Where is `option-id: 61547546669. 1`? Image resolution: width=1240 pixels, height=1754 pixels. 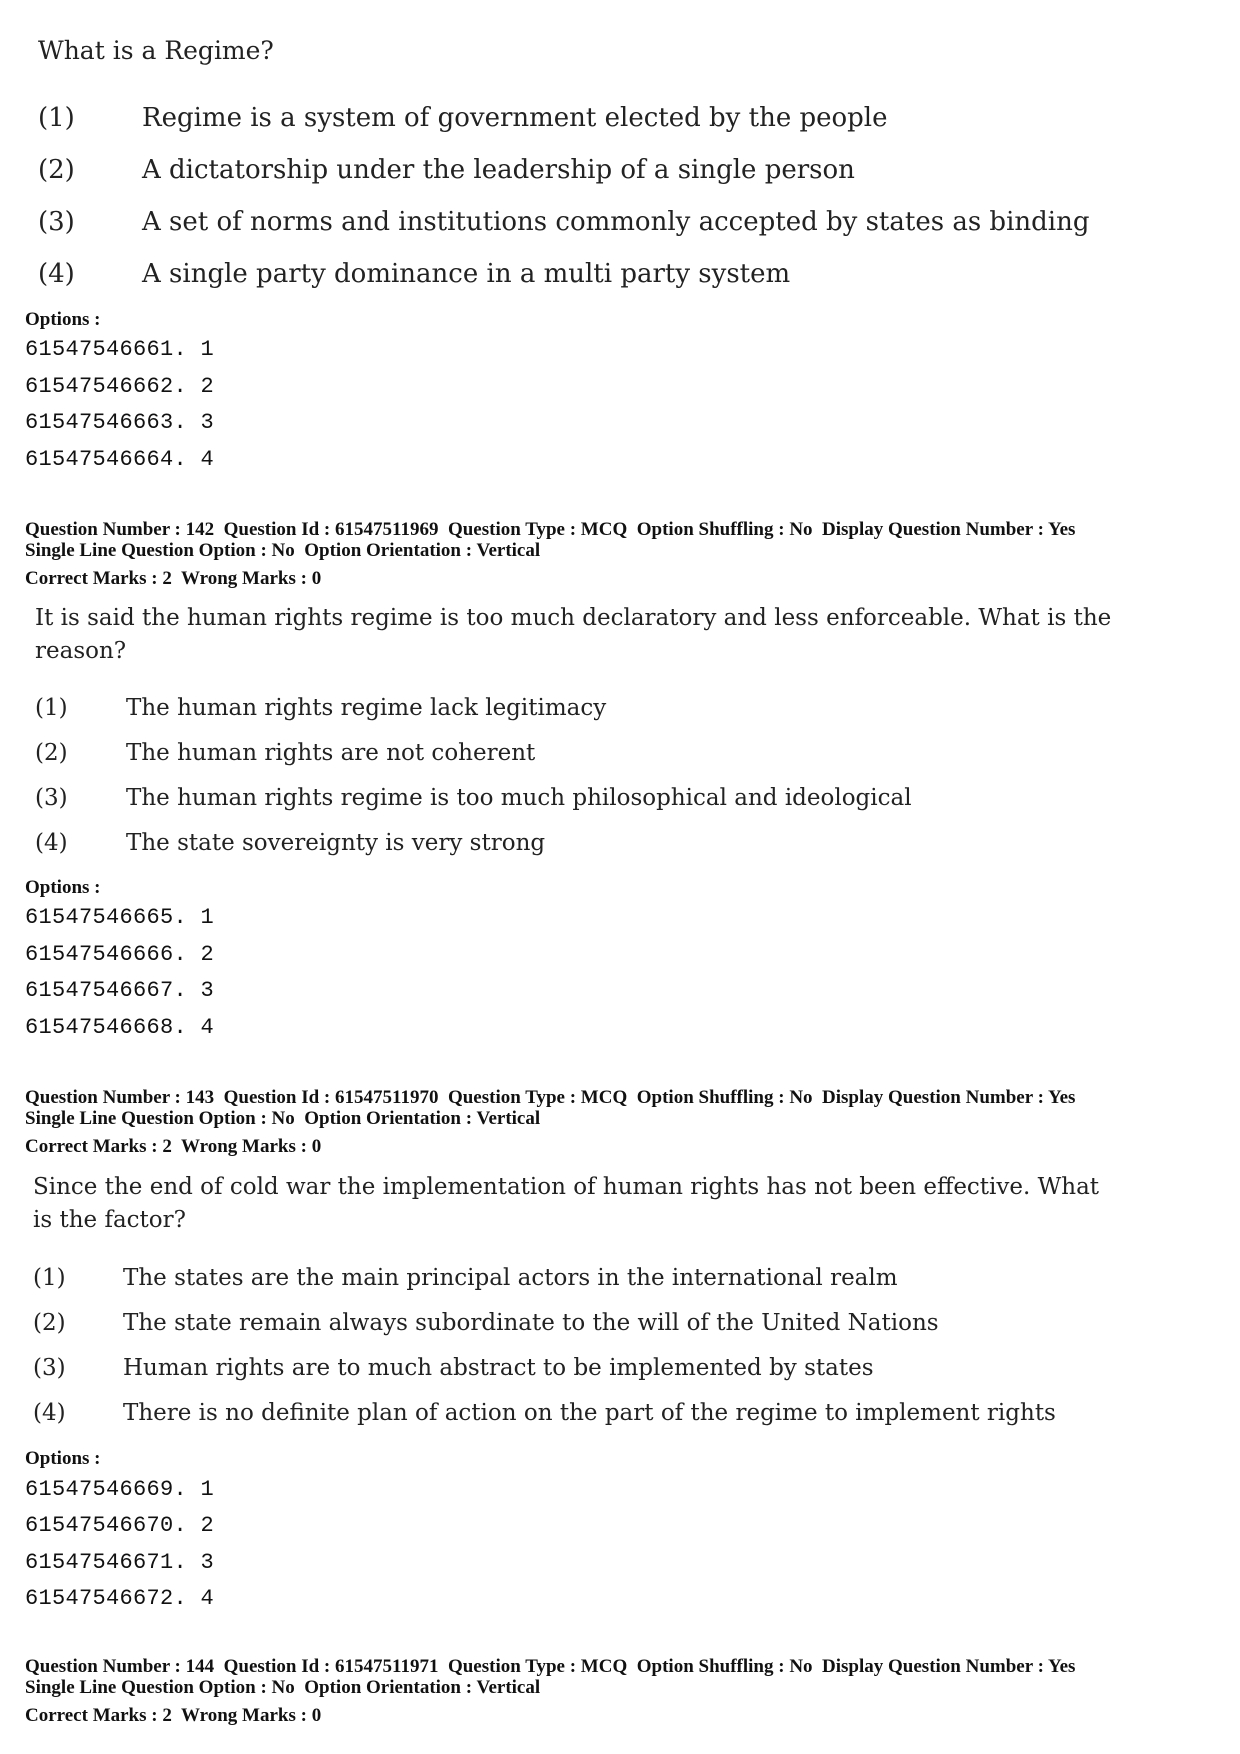 option-id: 61547546669. 1 is located at coordinates (120, 1489).